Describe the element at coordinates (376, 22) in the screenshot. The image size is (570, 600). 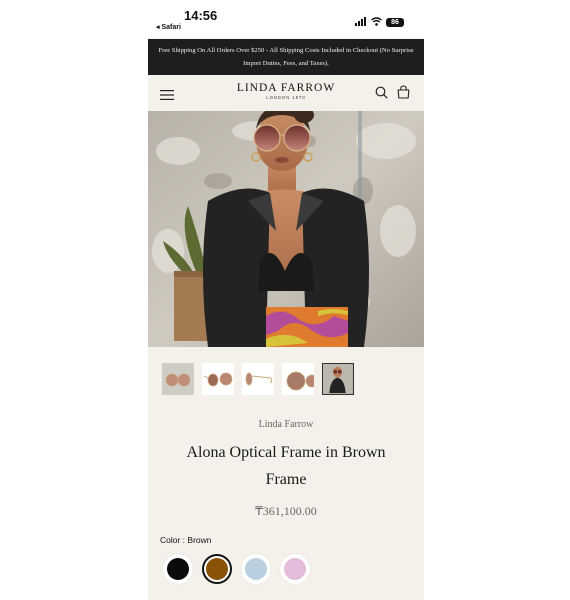
I see `wifi-icon` at that location.